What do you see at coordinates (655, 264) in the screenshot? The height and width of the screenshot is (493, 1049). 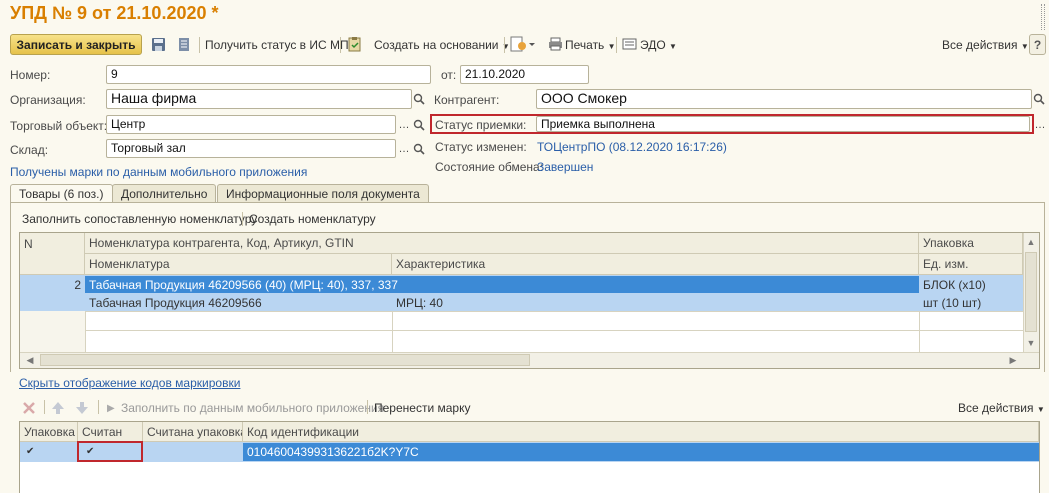 I see `header-characteristic: Характеристика` at bounding box center [655, 264].